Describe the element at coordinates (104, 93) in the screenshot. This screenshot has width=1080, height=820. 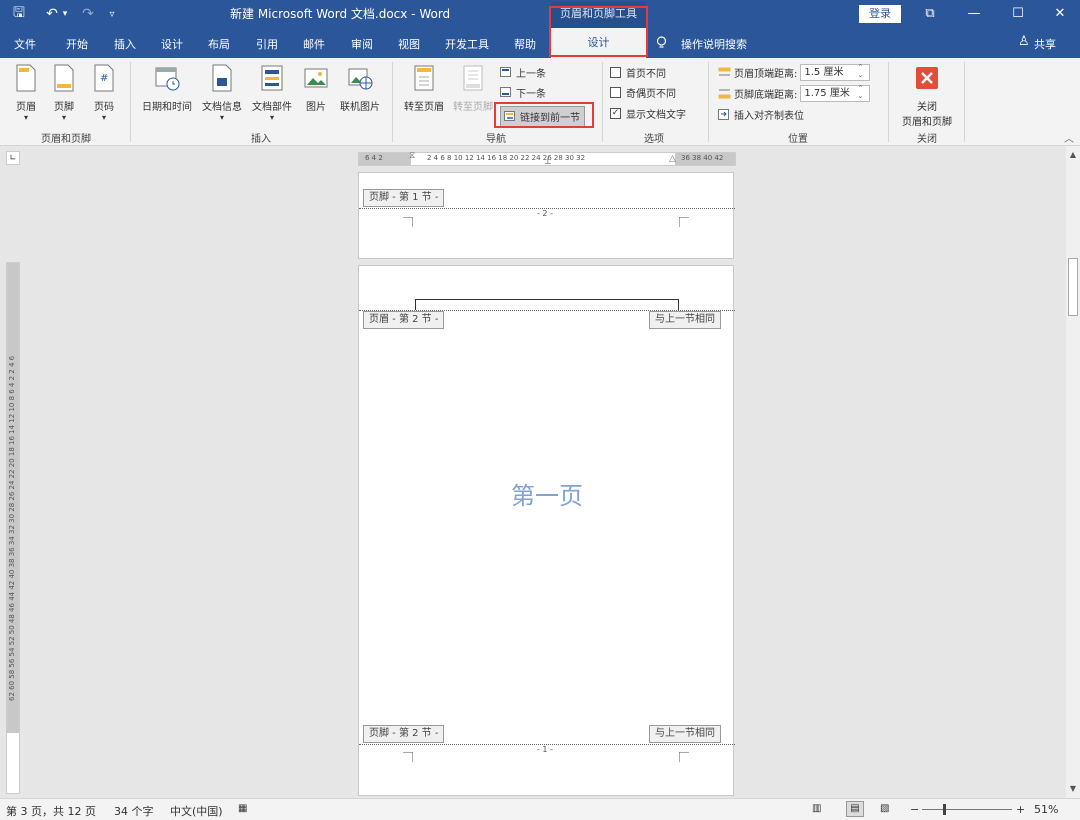
I see `page-number-button: # 页码 ▾` at that location.